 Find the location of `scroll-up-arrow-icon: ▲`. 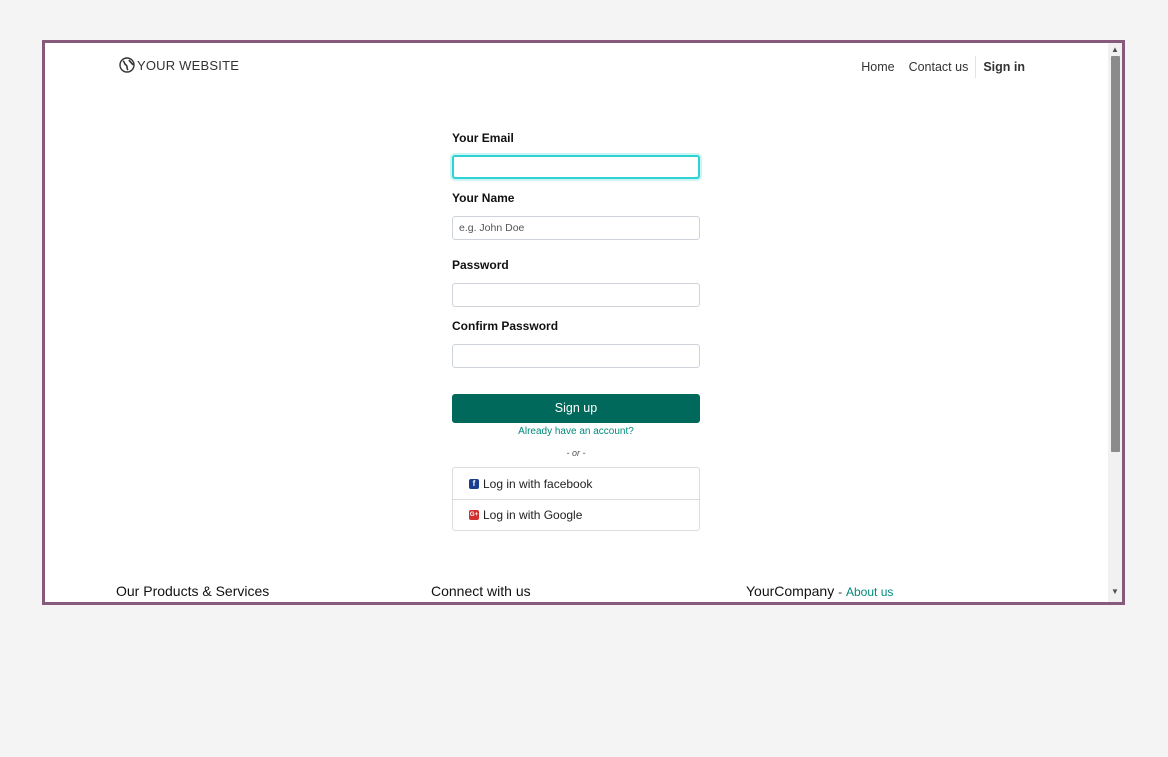

scroll-up-arrow-icon: ▲ is located at coordinates (1115, 50).